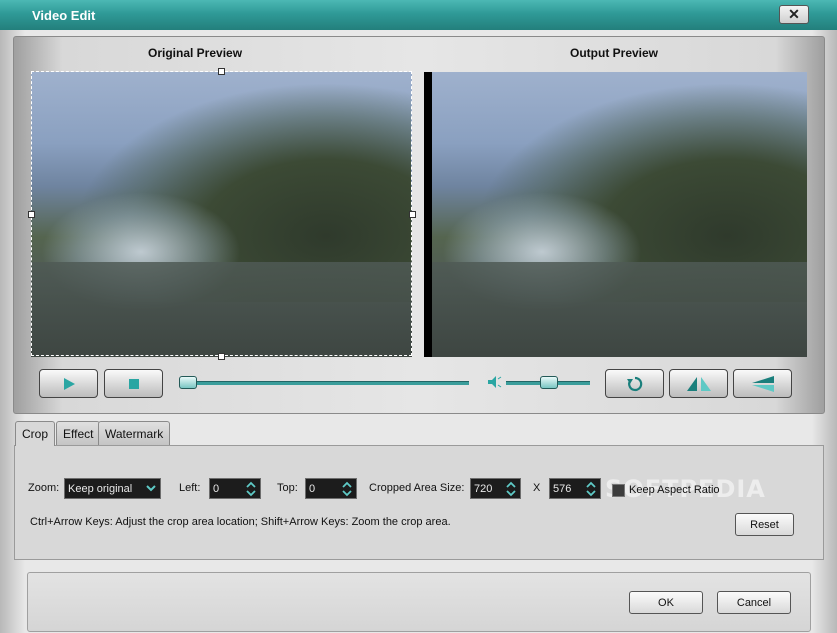 The image size is (837, 633). I want to click on progress-slider-thumb, so click(188, 382).